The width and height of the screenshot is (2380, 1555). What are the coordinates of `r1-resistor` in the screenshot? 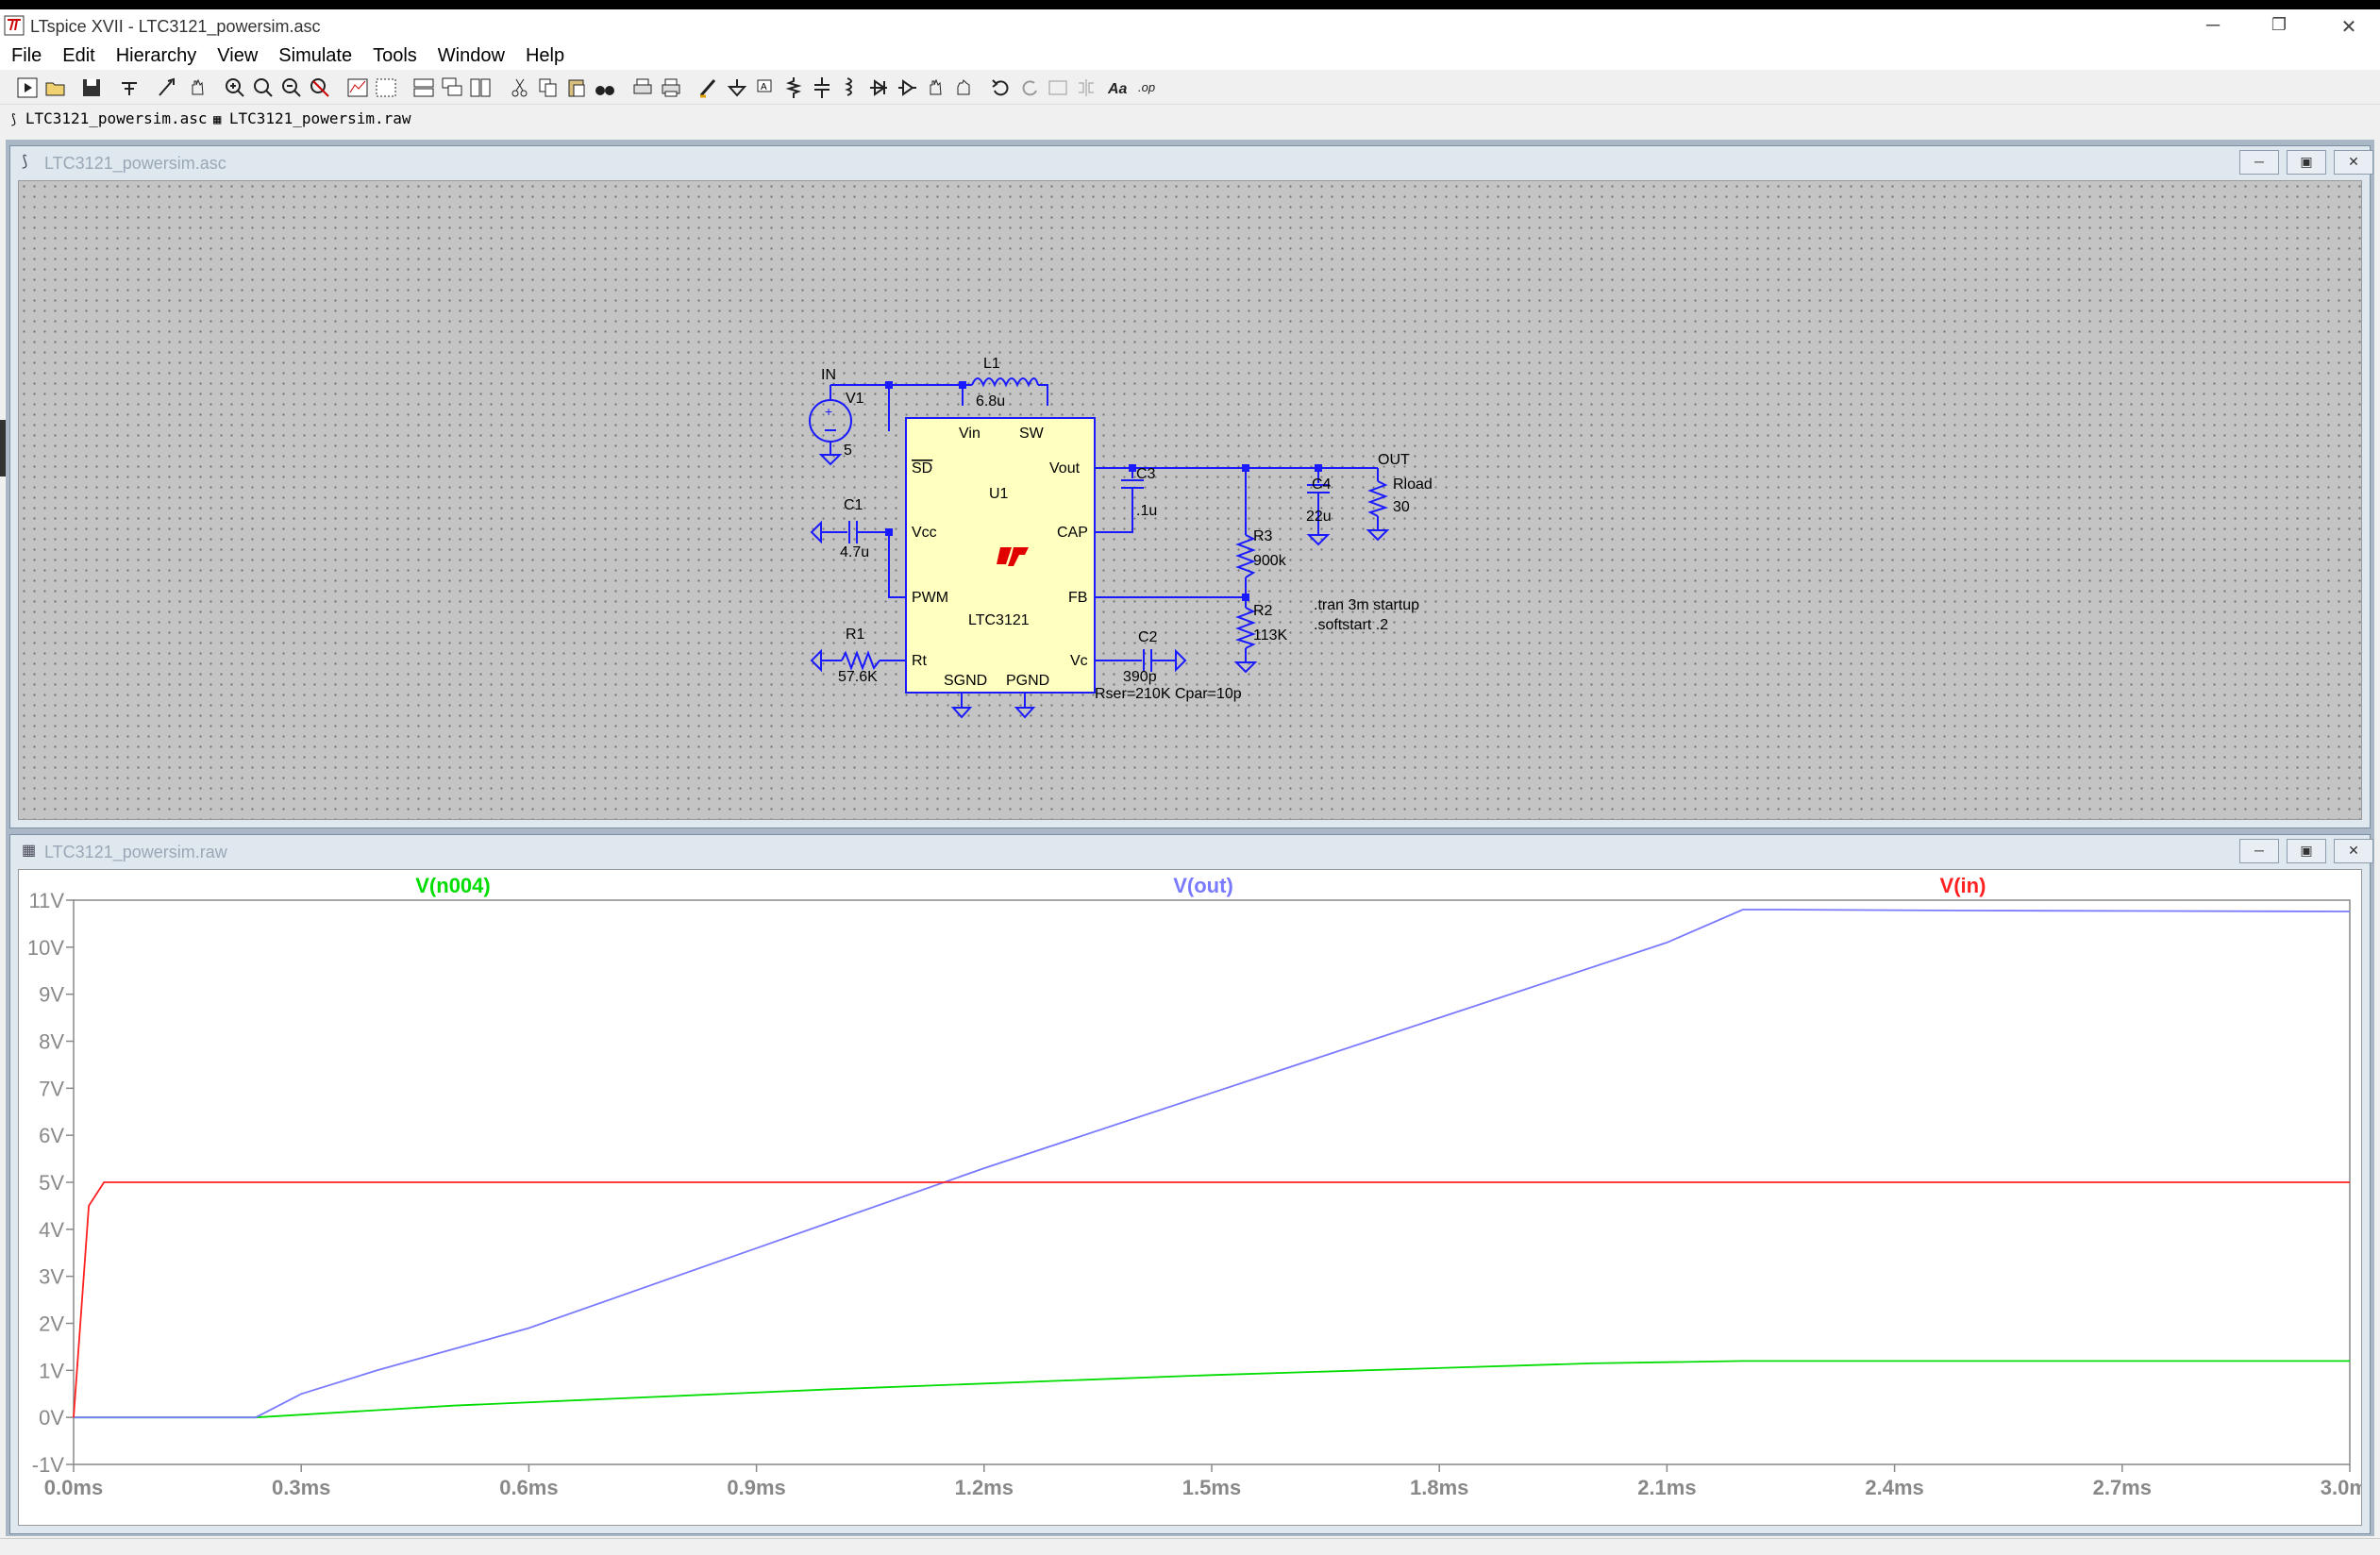 It's located at (860, 660).